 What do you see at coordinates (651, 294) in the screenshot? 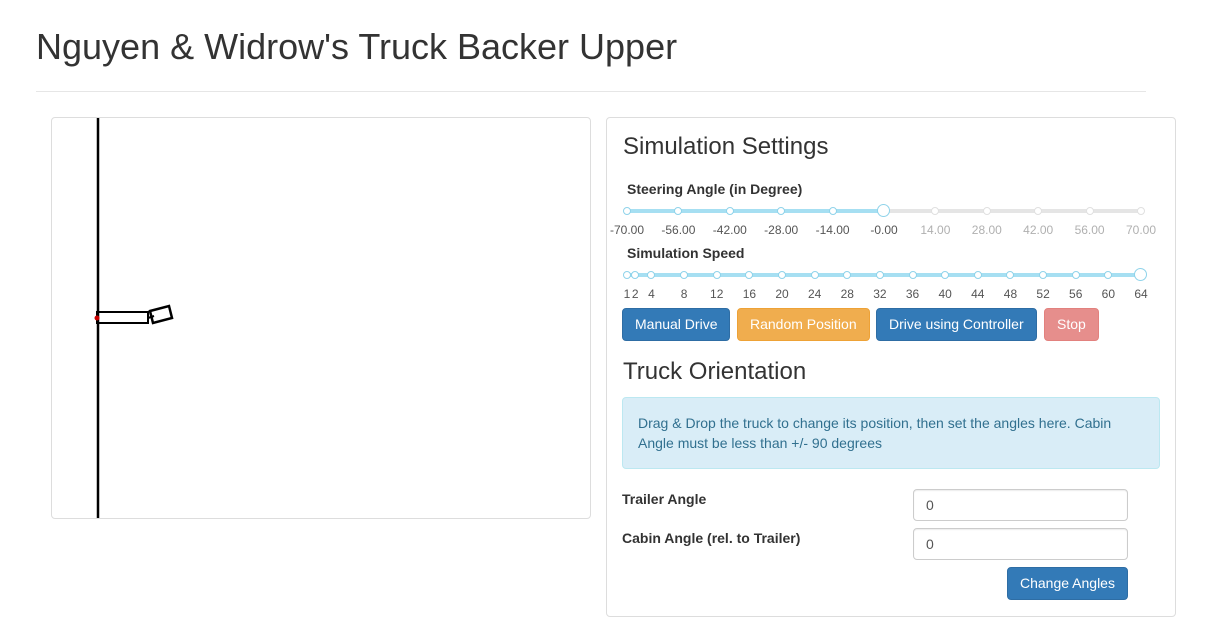
I see `slider-tick-label: 4` at bounding box center [651, 294].